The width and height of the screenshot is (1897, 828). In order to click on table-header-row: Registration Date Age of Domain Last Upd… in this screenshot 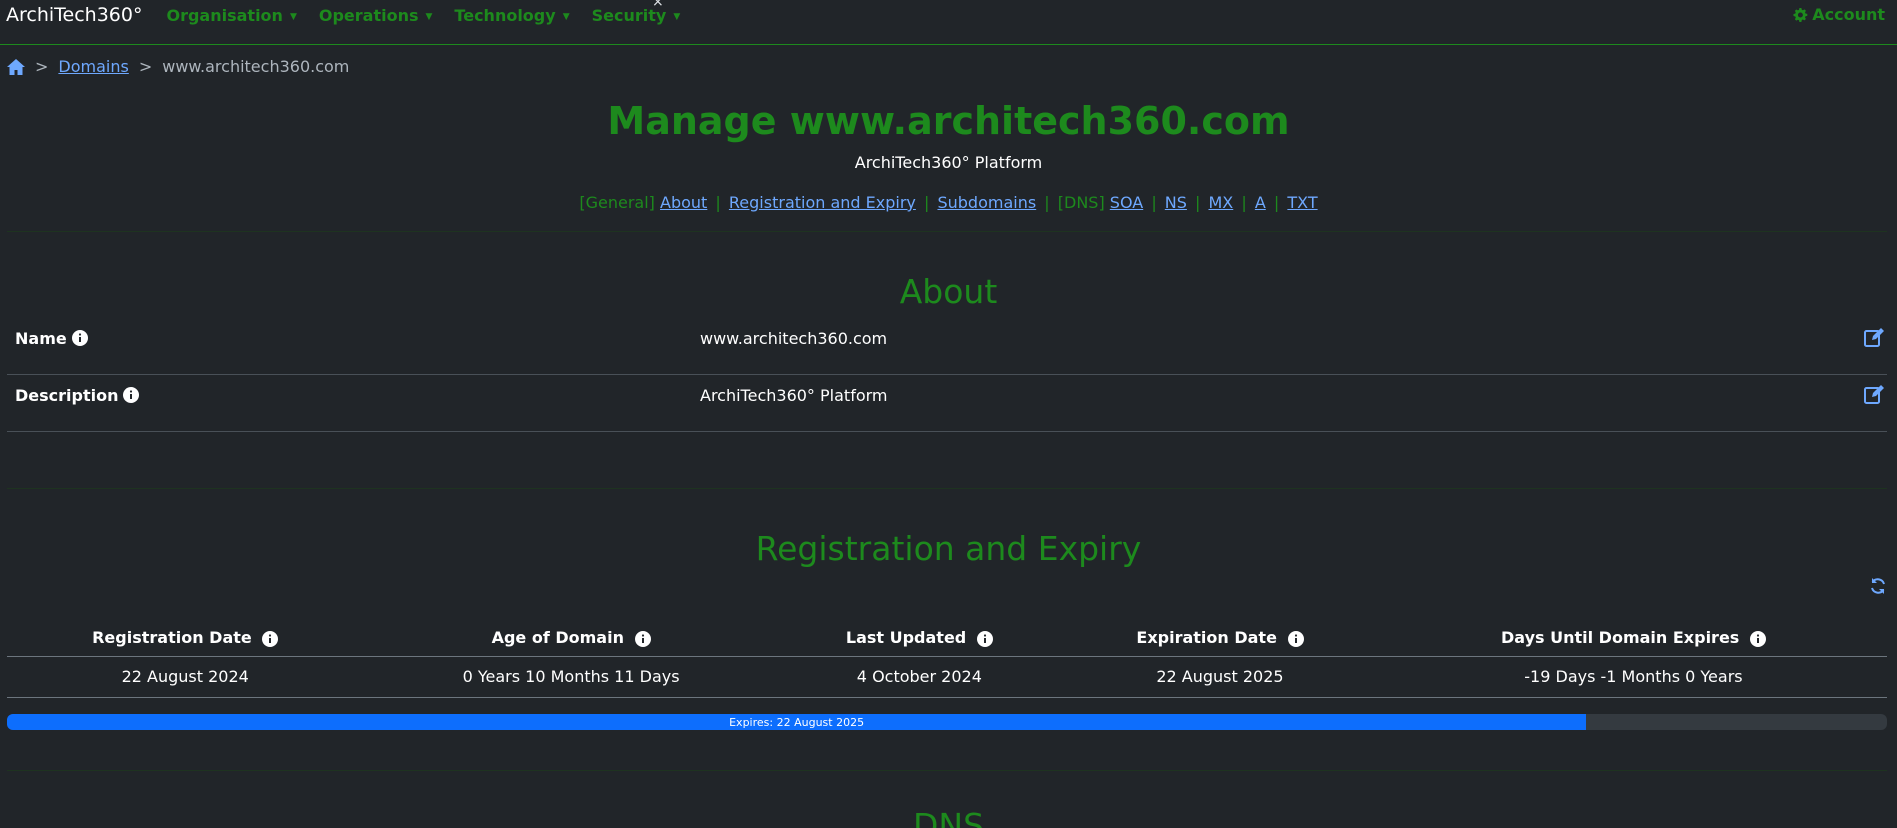, I will do `click(947, 638)`.